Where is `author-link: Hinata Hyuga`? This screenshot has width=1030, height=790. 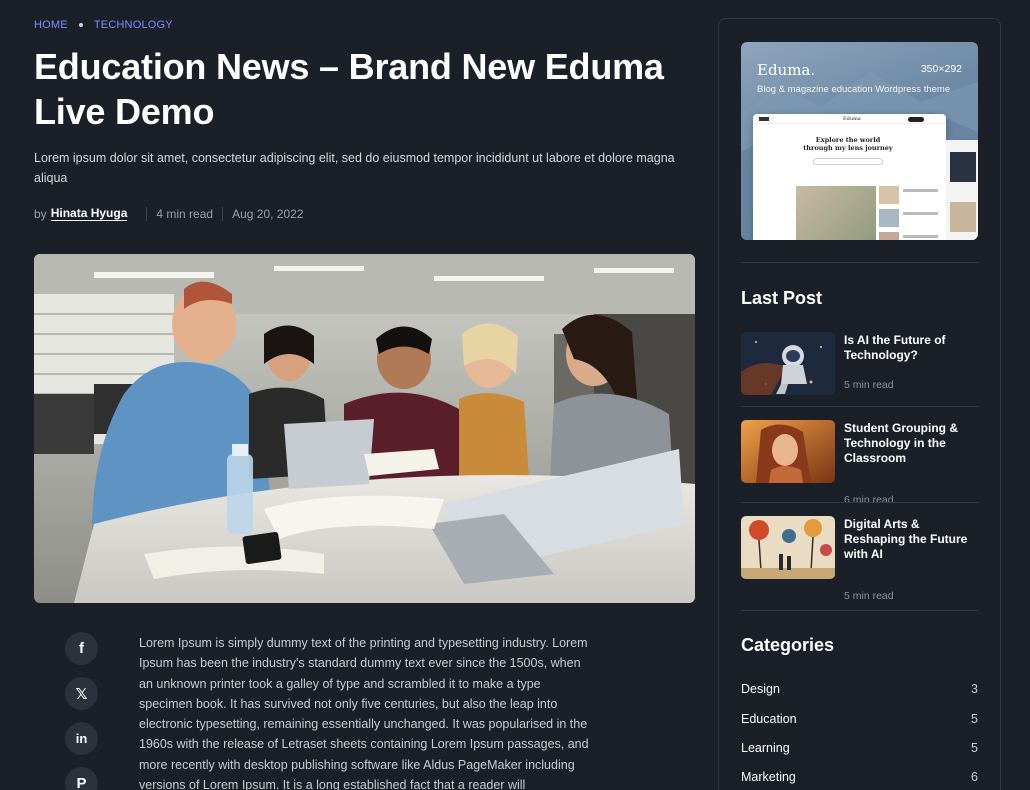 author-link: Hinata Hyuga is located at coordinates (89, 213).